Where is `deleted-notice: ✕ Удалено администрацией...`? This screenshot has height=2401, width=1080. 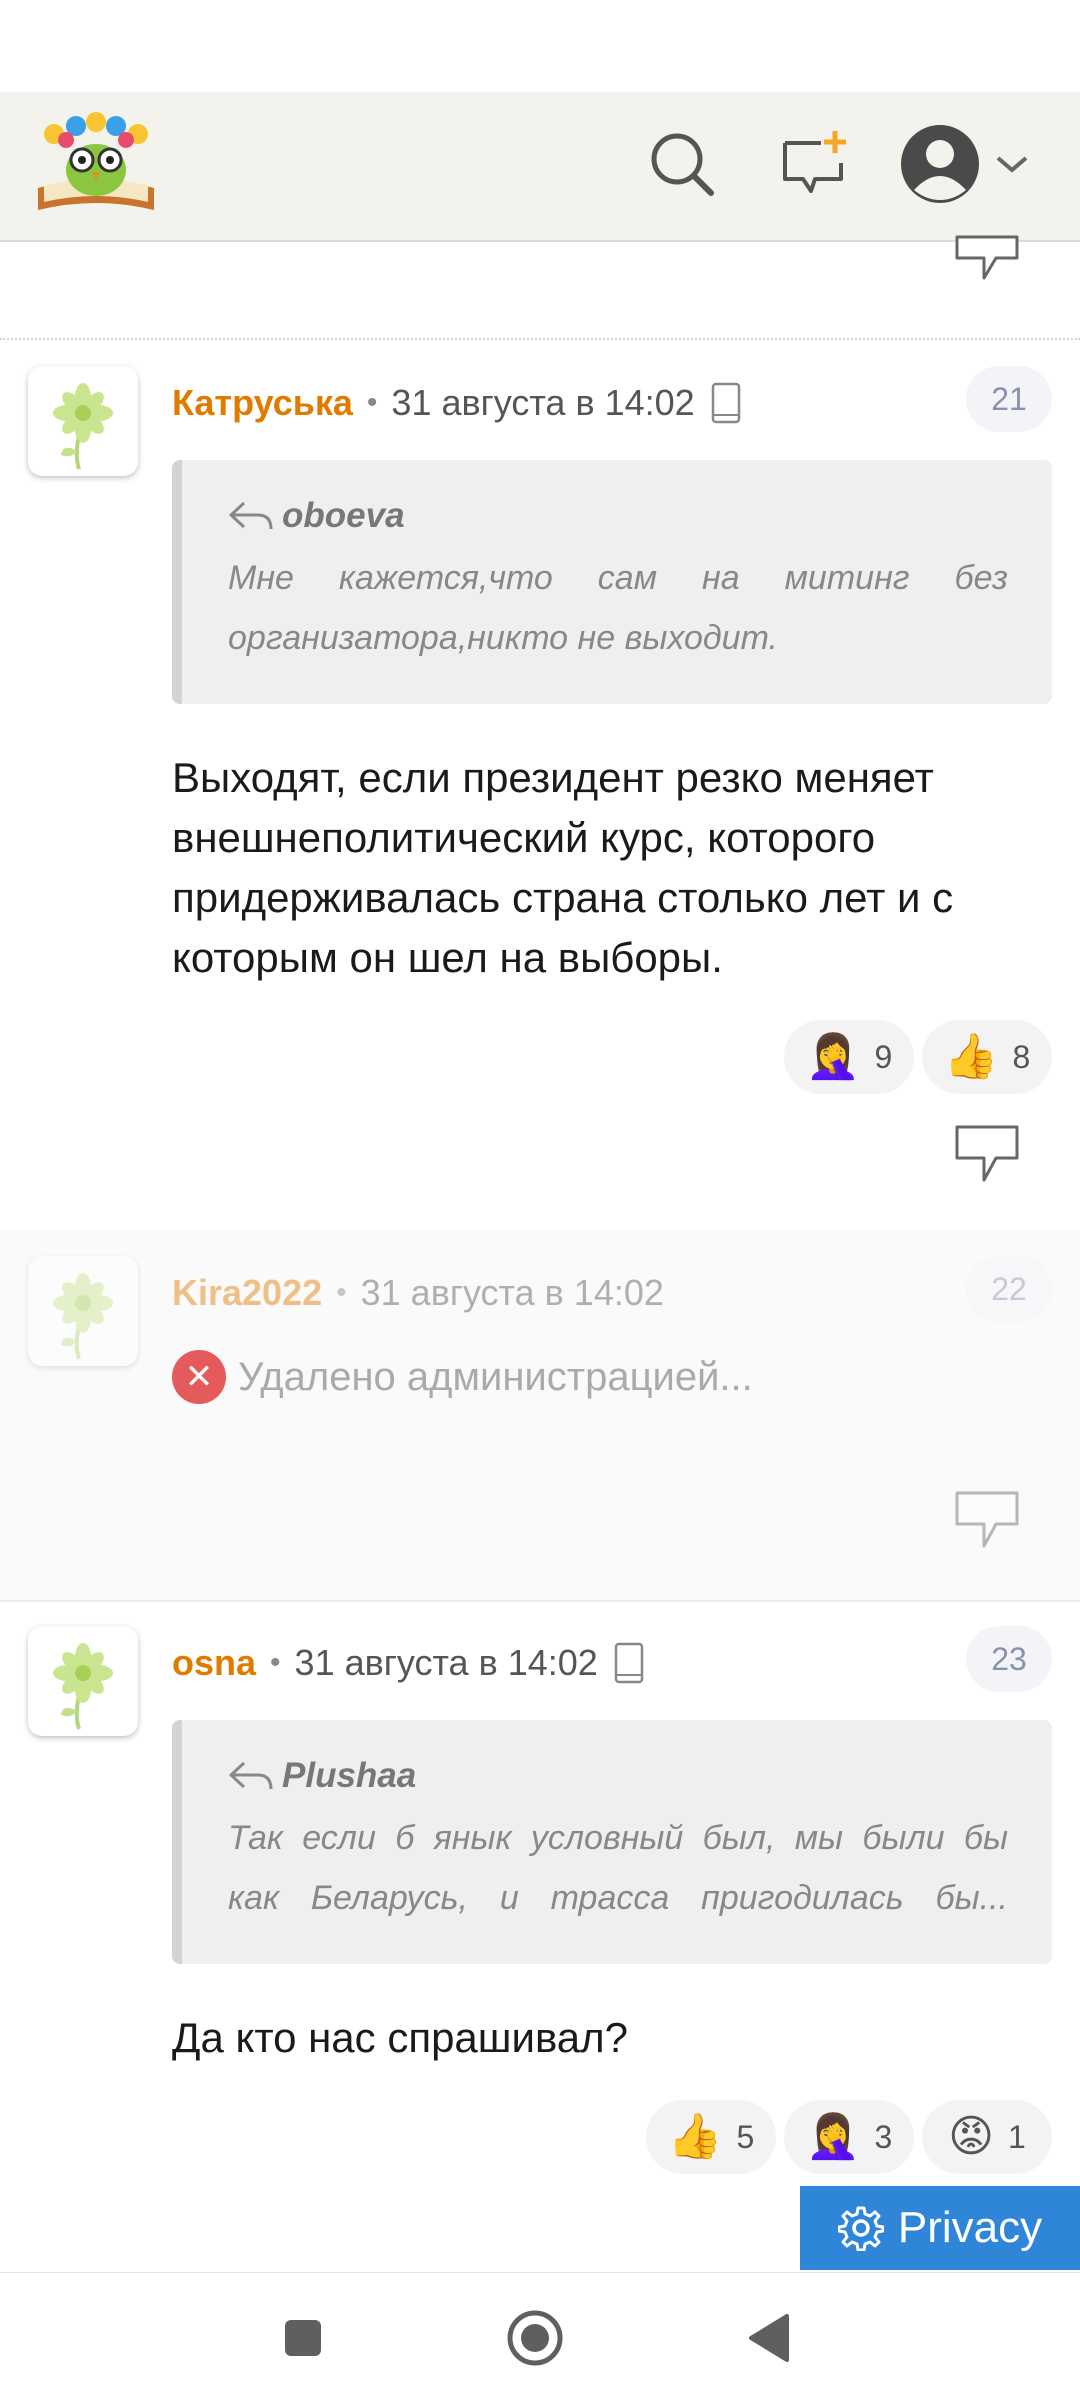 deleted-notice: ✕ Удалено администрацией... is located at coordinates (462, 1377).